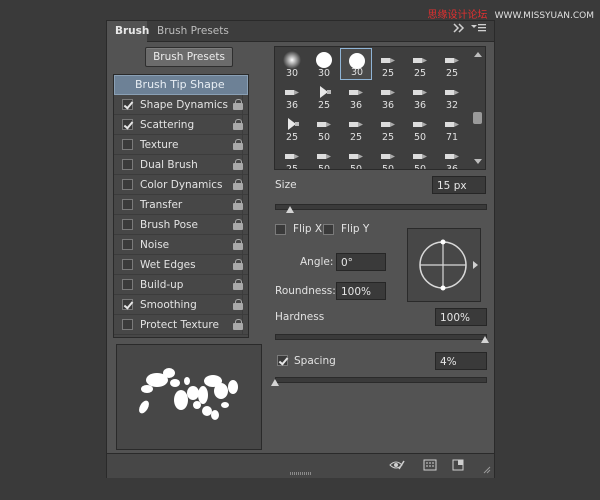 This screenshot has width=600, height=500. I want to click on brush-tip-cell: 32, so click(452, 96).